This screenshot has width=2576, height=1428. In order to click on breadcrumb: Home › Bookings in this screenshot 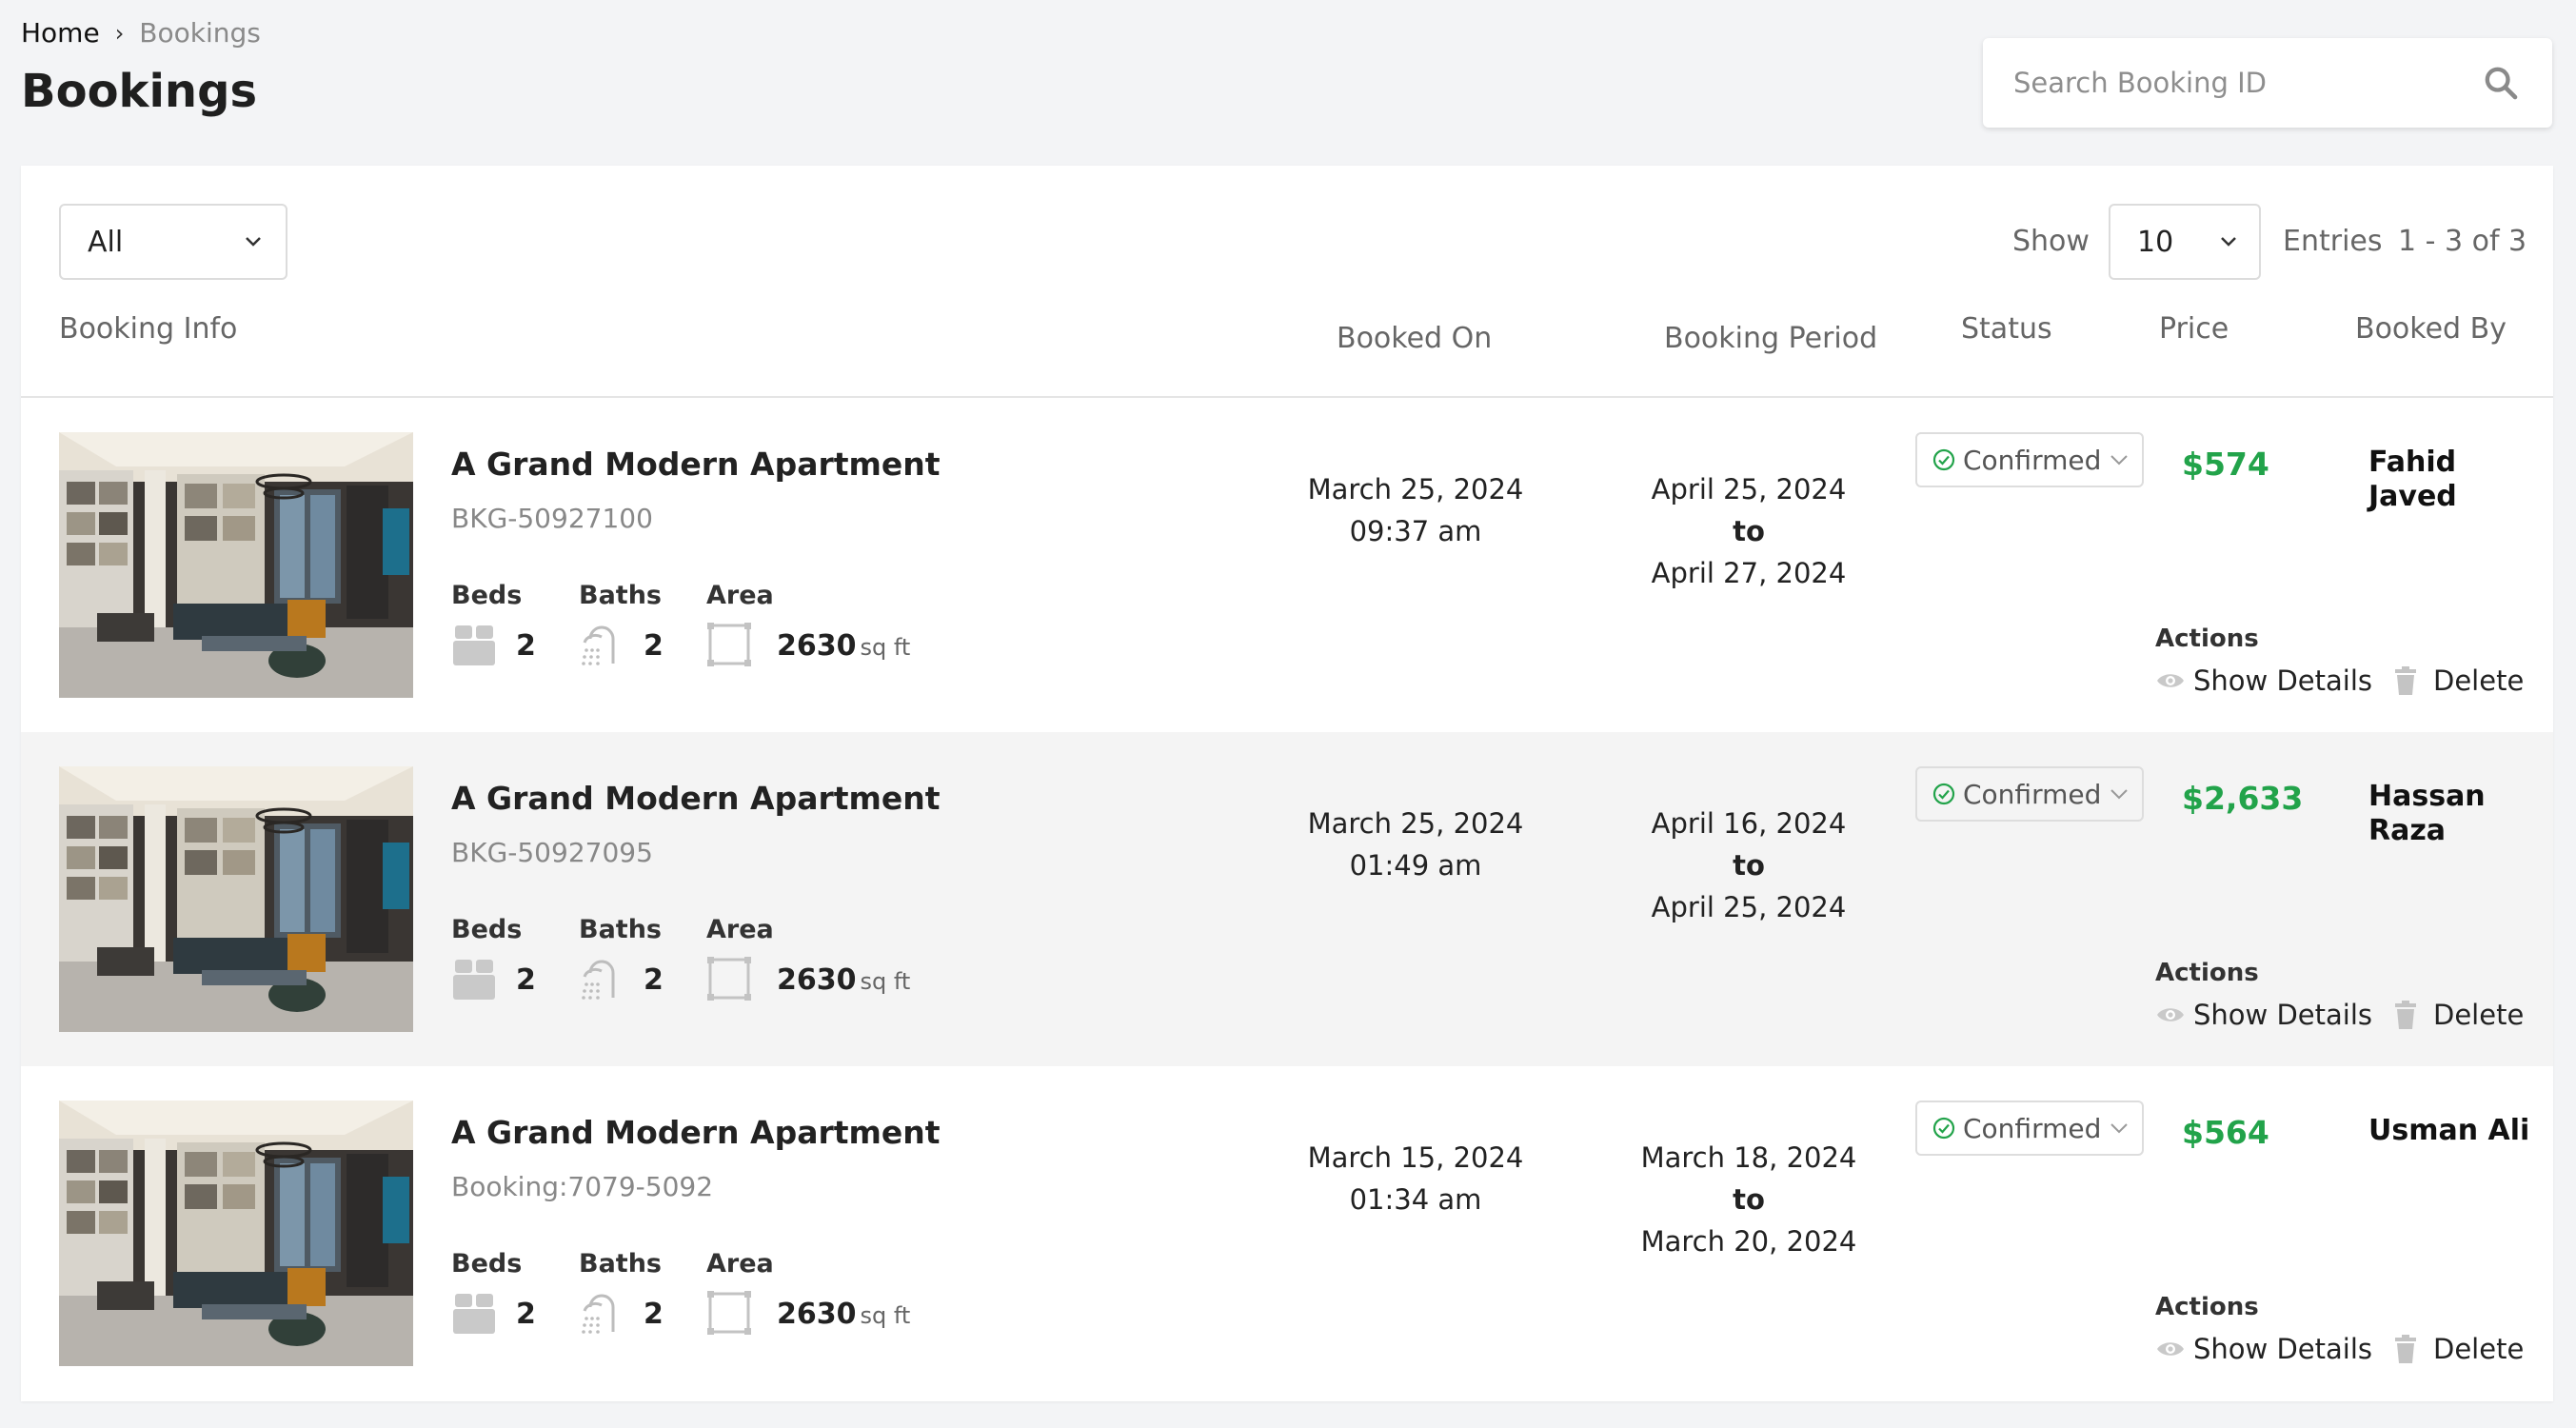, I will do `click(141, 33)`.